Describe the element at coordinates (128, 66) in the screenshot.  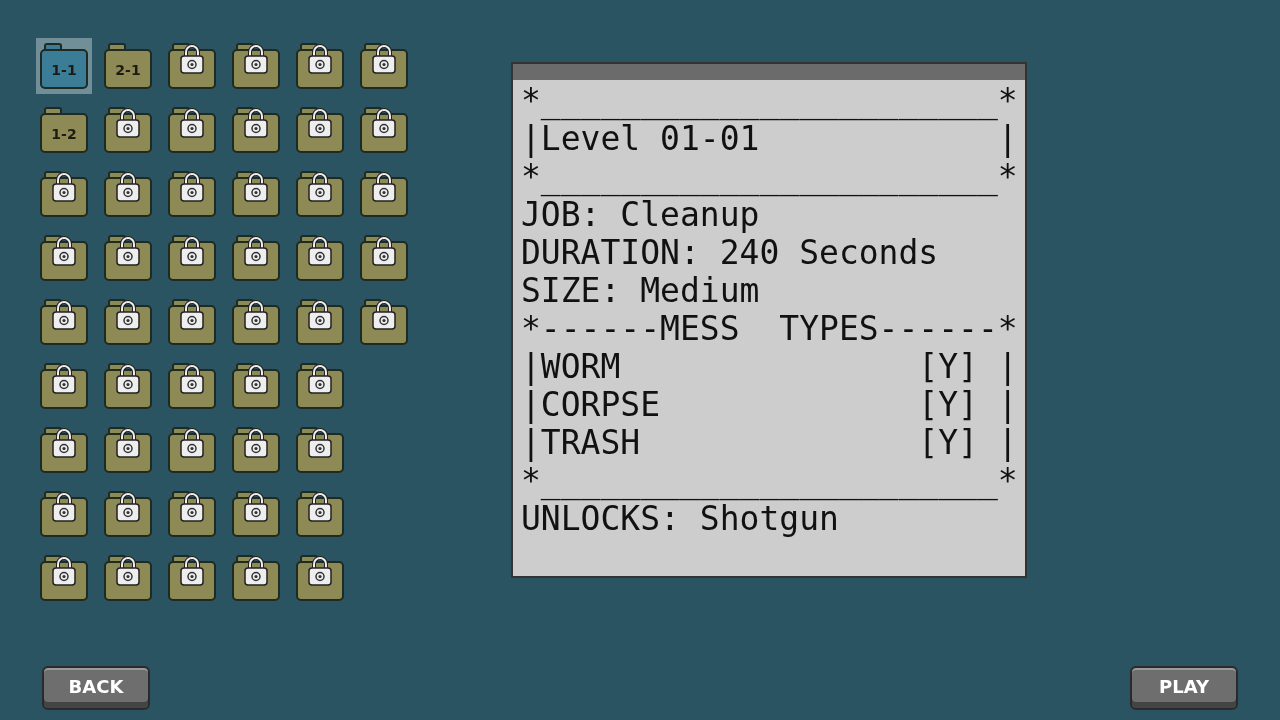
I see `level-folder: 2-1` at that location.